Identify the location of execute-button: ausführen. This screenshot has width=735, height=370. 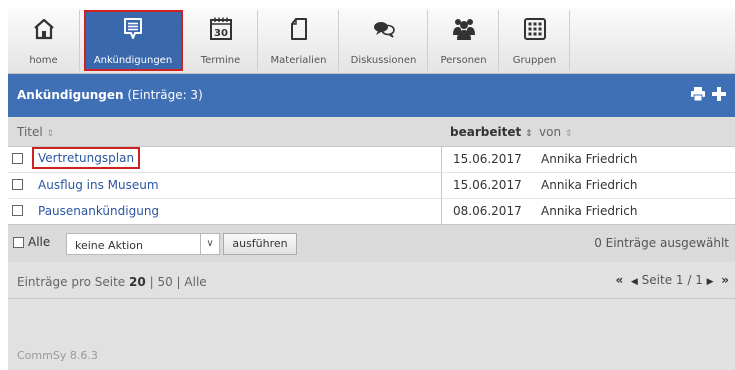
(260, 244).